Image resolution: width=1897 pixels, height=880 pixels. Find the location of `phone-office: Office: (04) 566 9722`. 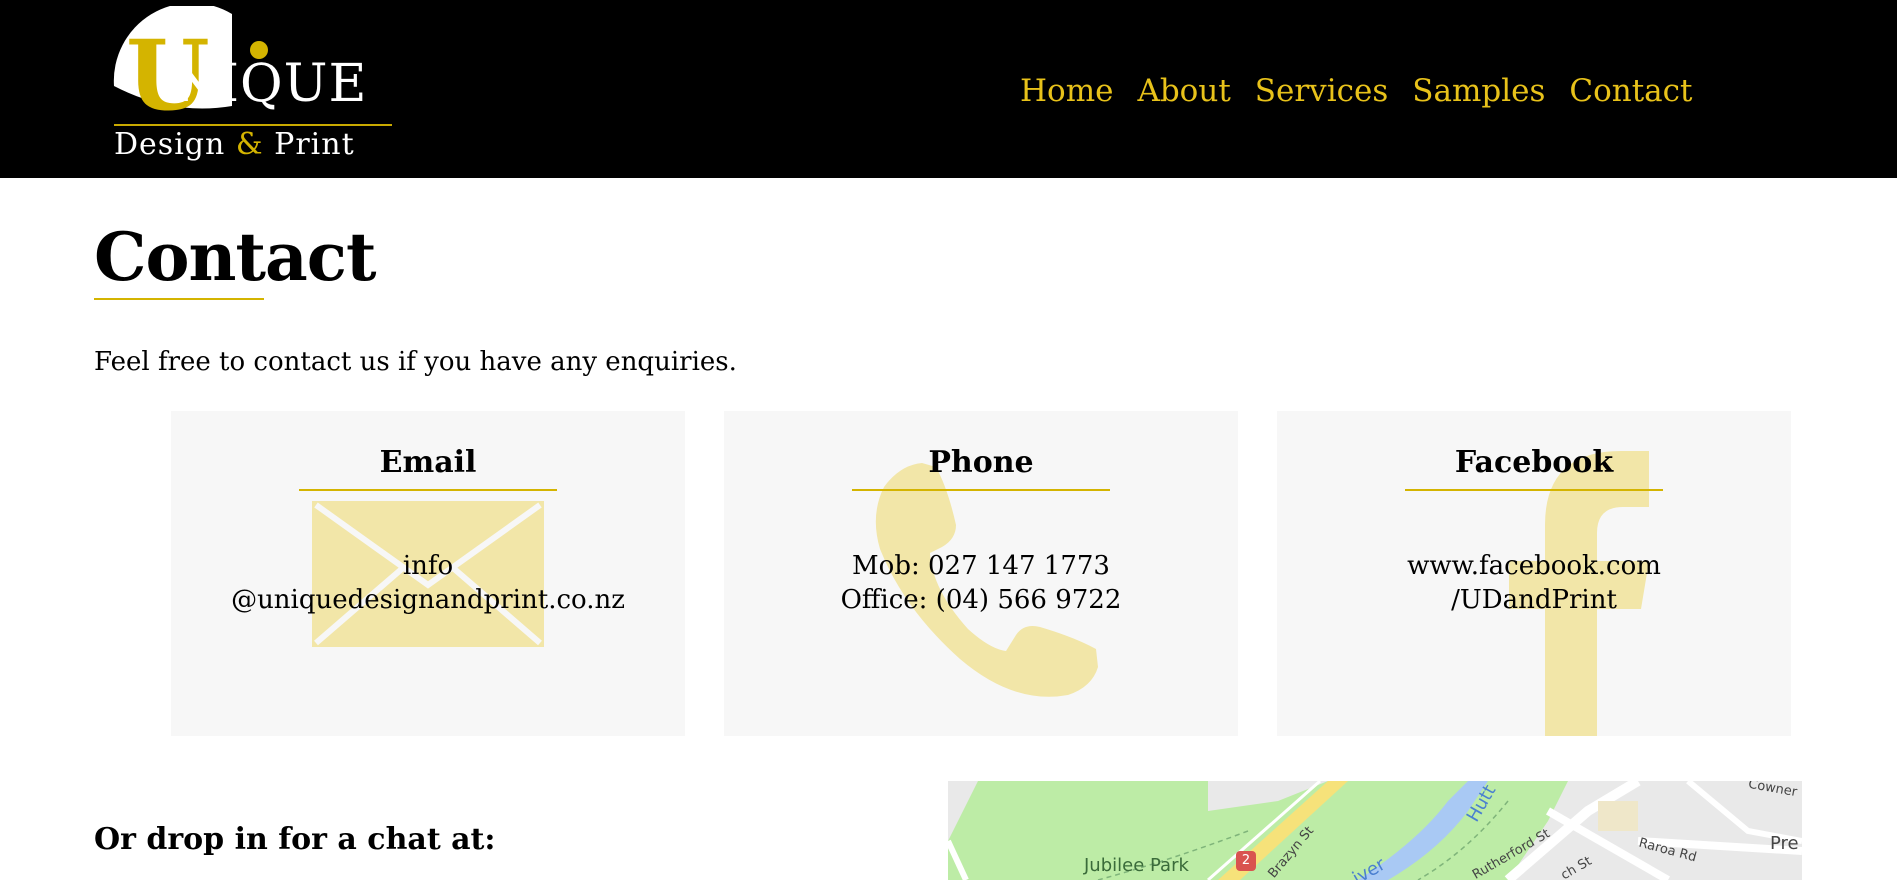

phone-office: Office: (04) 566 9722 is located at coordinates (981, 600).